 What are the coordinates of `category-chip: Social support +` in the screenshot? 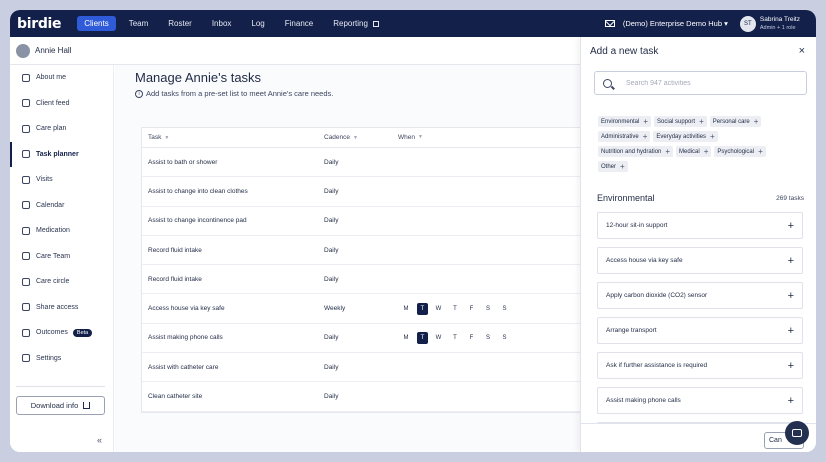 It's located at (680, 121).